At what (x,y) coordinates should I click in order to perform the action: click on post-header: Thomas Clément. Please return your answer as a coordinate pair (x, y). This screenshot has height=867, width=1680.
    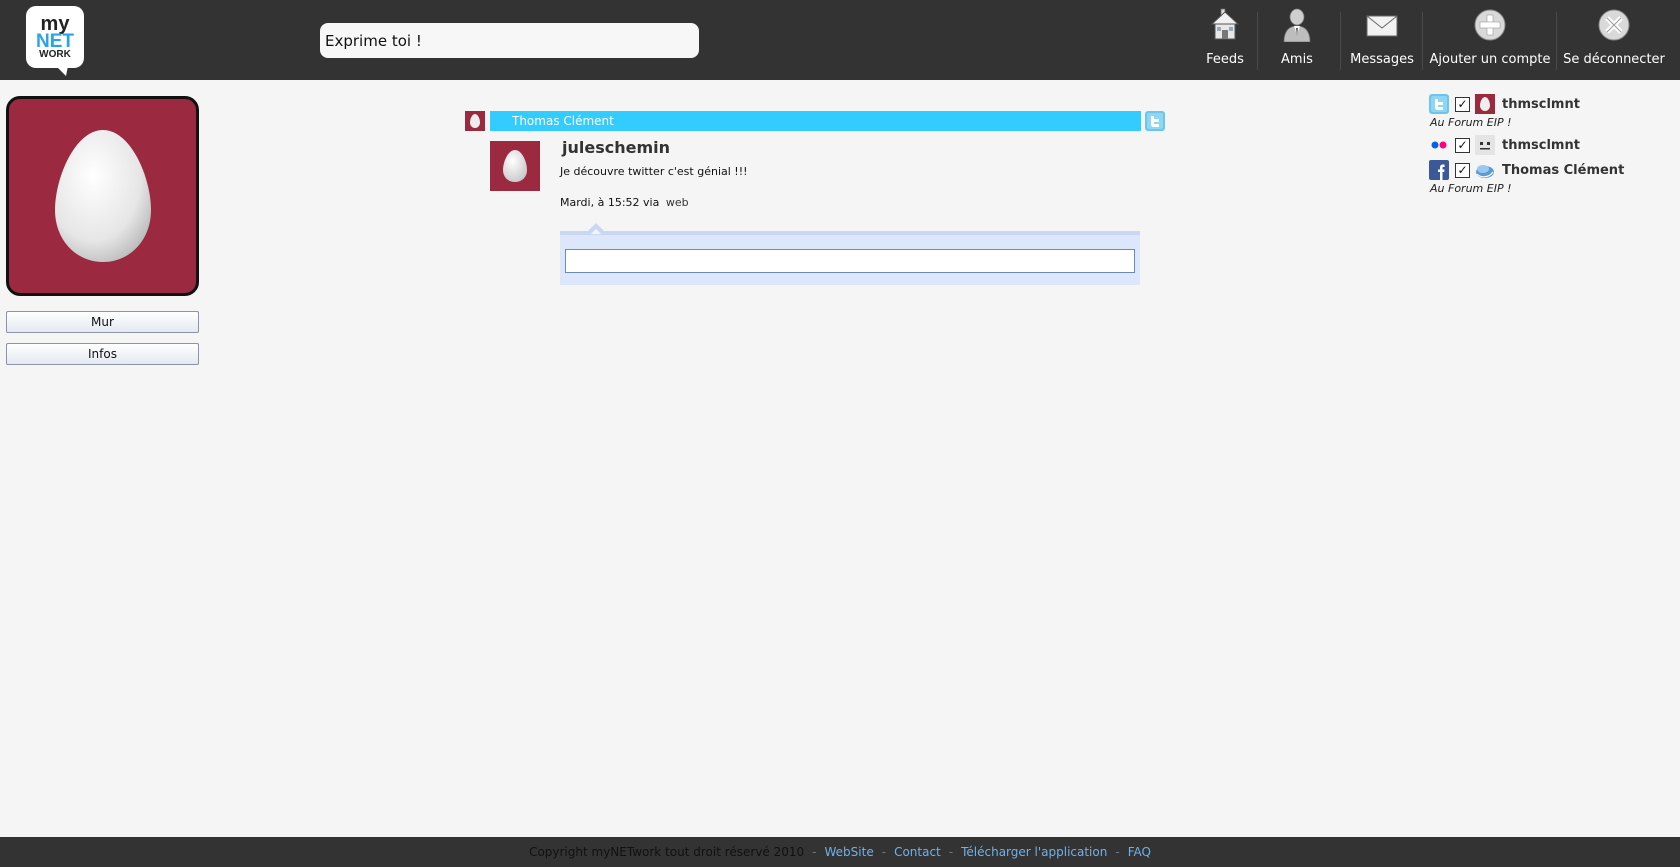
    Looking at the image, I should click on (815, 121).